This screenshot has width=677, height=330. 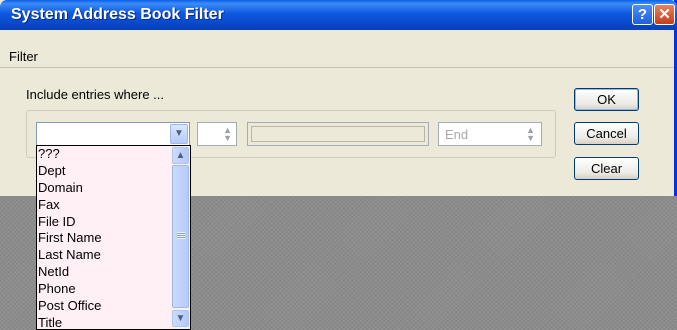 I want to click on value-field-inner, so click(x=338, y=134).